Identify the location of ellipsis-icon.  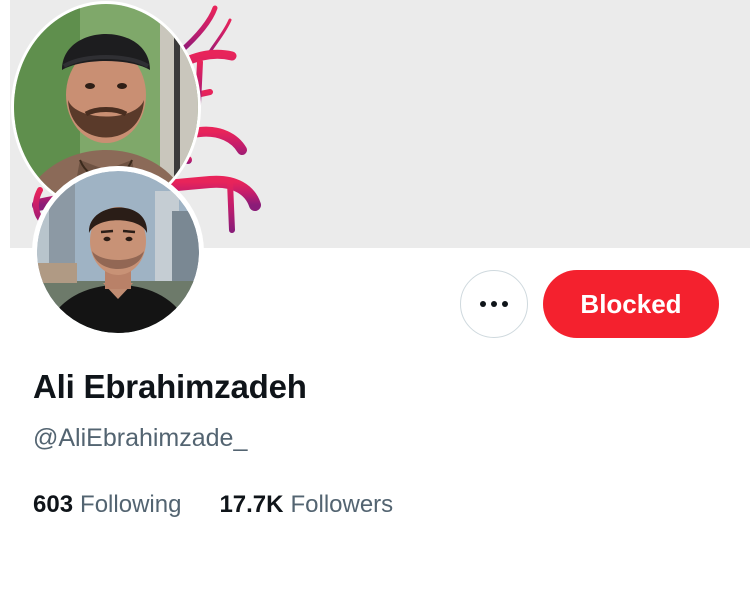
(494, 304).